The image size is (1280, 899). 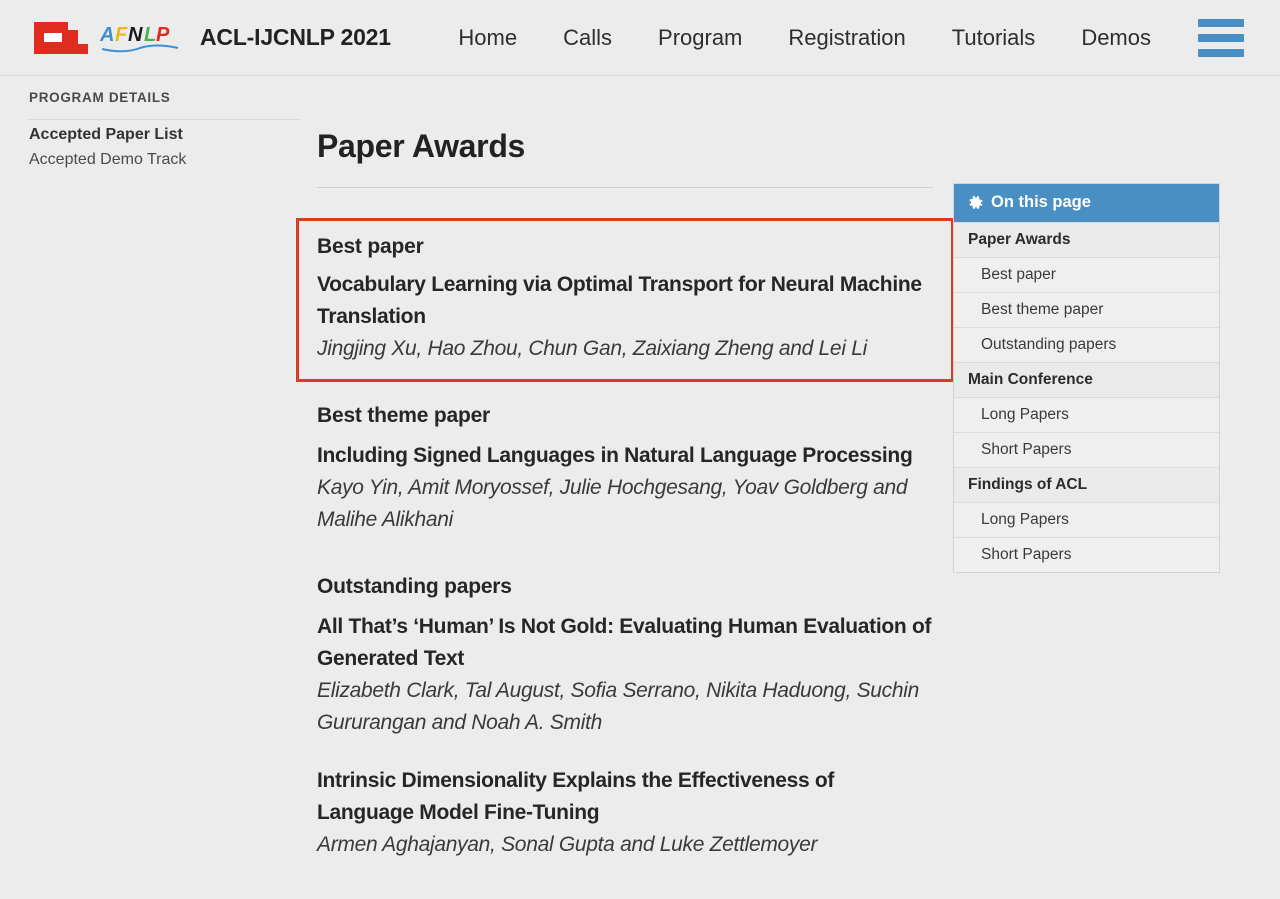 What do you see at coordinates (135, 35) in the screenshot?
I see `svg-text: N` at bounding box center [135, 35].